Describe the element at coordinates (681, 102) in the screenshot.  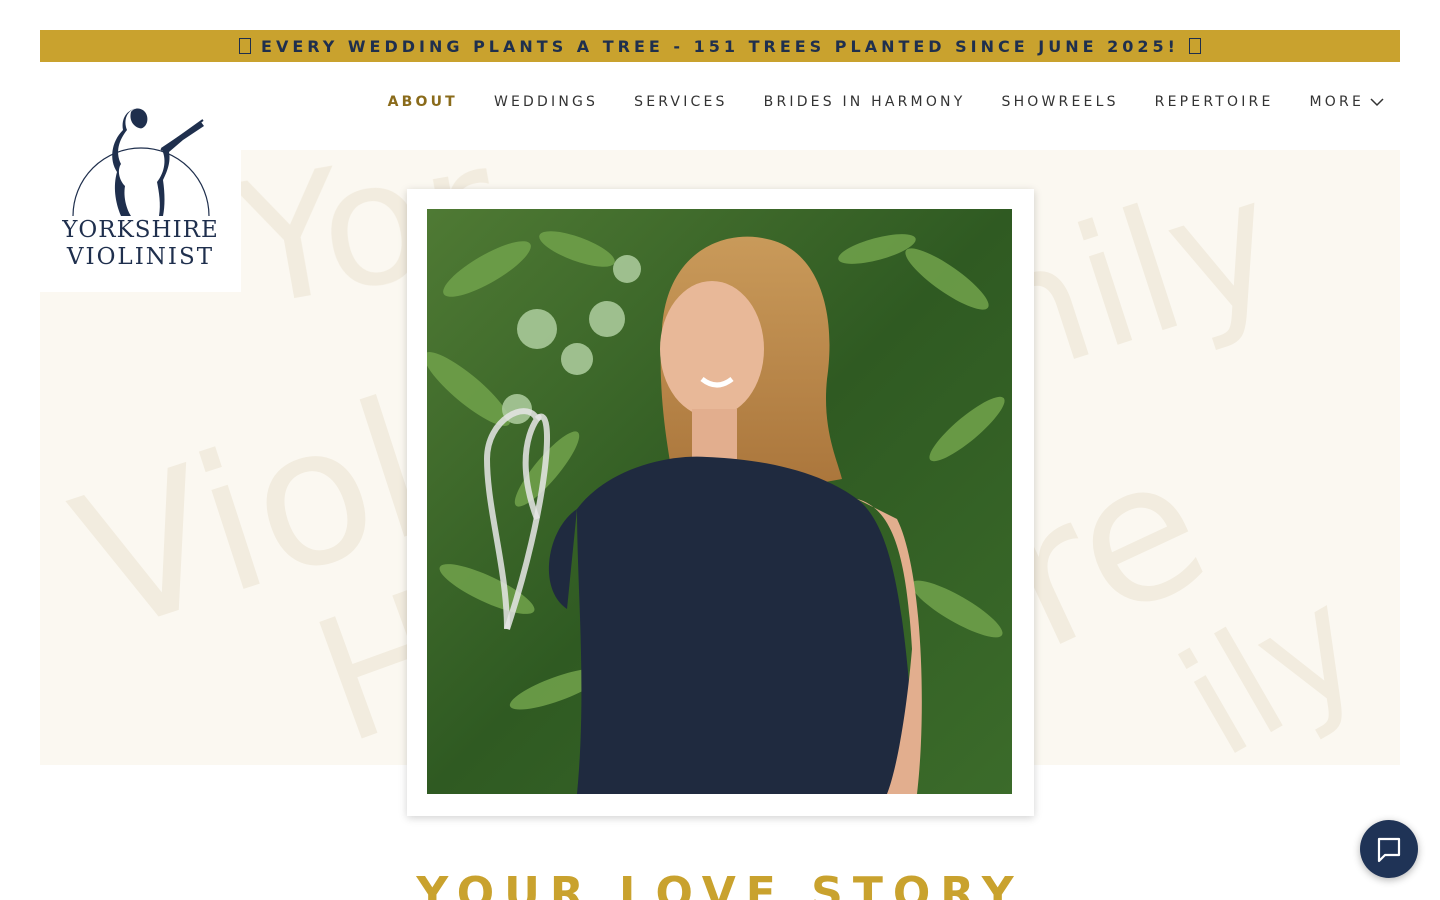
I see `nav-item-services: SERVICES` at that location.